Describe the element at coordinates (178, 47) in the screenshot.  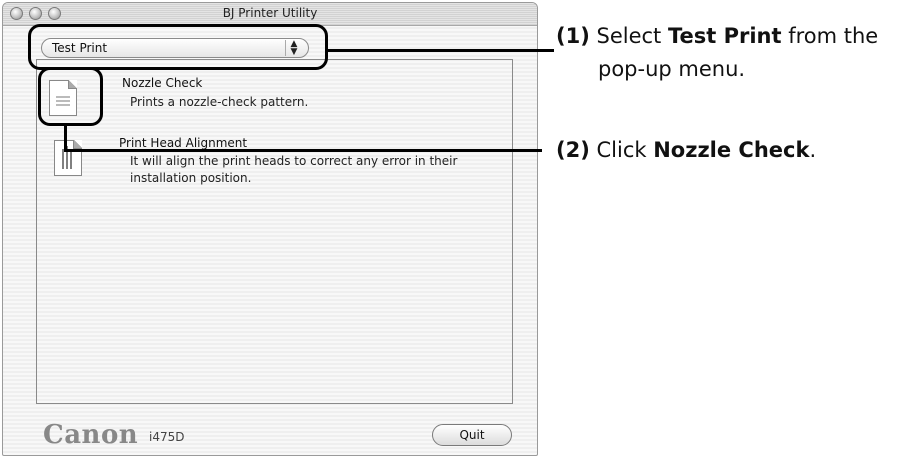
I see `popup-highlight-box` at that location.